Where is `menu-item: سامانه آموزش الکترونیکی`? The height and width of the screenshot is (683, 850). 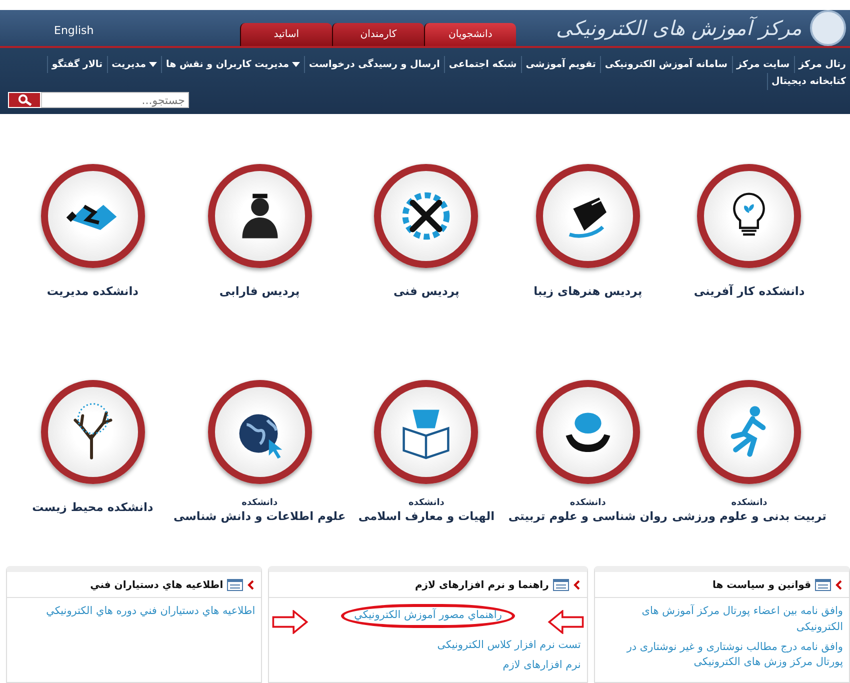
menu-item: سامانه آموزش الکترونیکی is located at coordinates (666, 64).